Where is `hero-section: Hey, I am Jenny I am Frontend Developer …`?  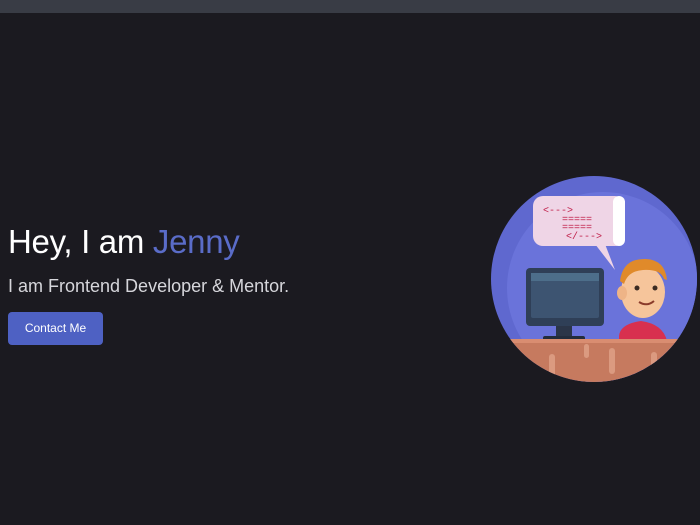
hero-section: Hey, I am Jenny I am Frontend Developer … is located at coordinates (148, 283).